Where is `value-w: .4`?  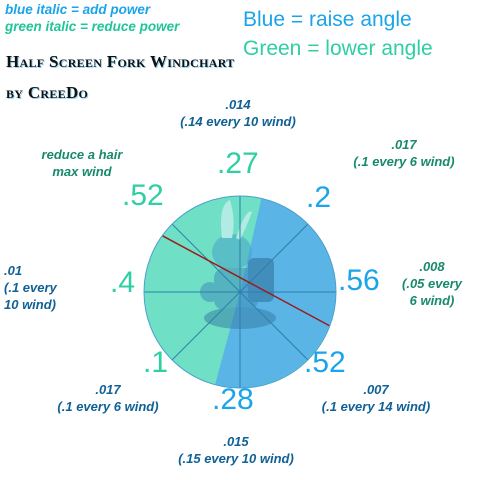 value-w: .4 is located at coordinates (123, 282).